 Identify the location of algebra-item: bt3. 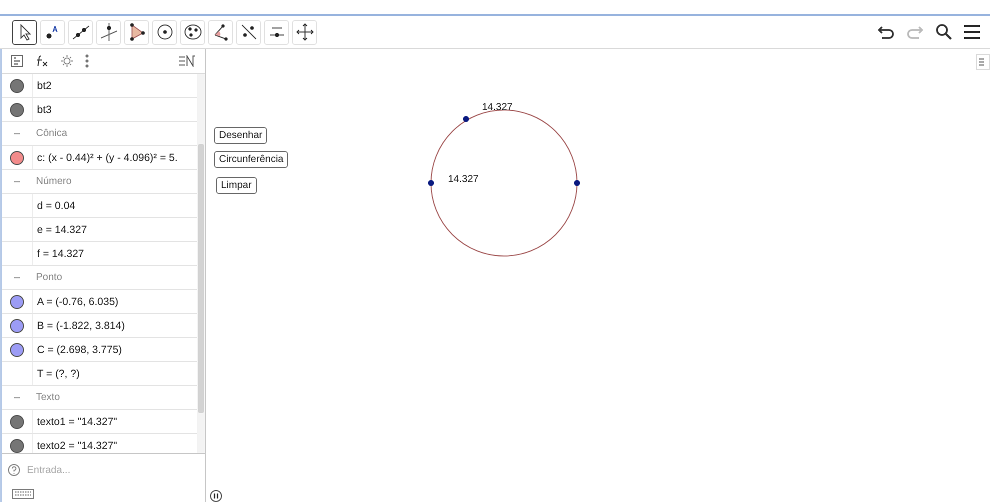
(42, 110).